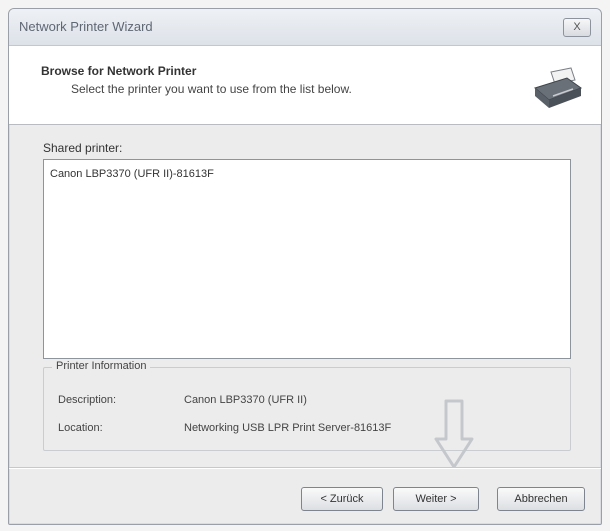 The height and width of the screenshot is (531, 610). I want to click on next-button: Weiter >, so click(436, 499).